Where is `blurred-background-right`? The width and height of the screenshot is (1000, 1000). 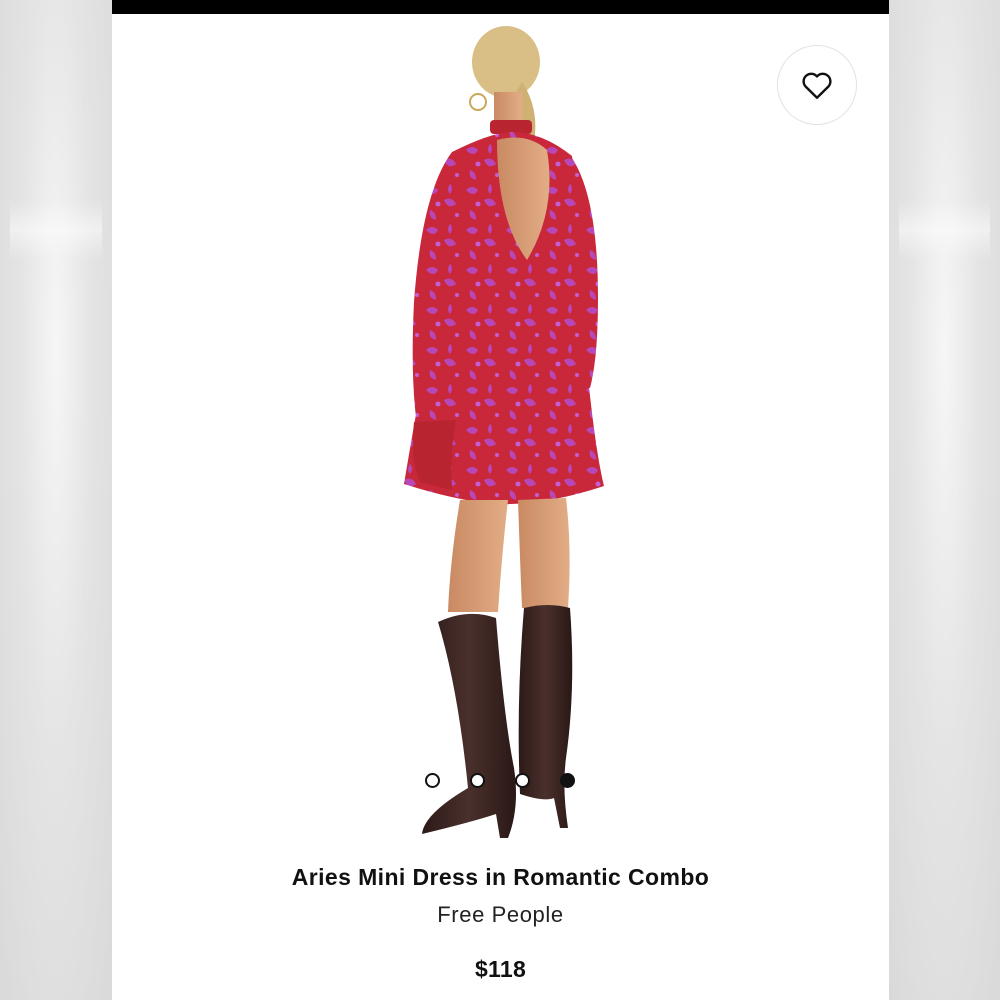
blurred-background-right is located at coordinates (944, 500).